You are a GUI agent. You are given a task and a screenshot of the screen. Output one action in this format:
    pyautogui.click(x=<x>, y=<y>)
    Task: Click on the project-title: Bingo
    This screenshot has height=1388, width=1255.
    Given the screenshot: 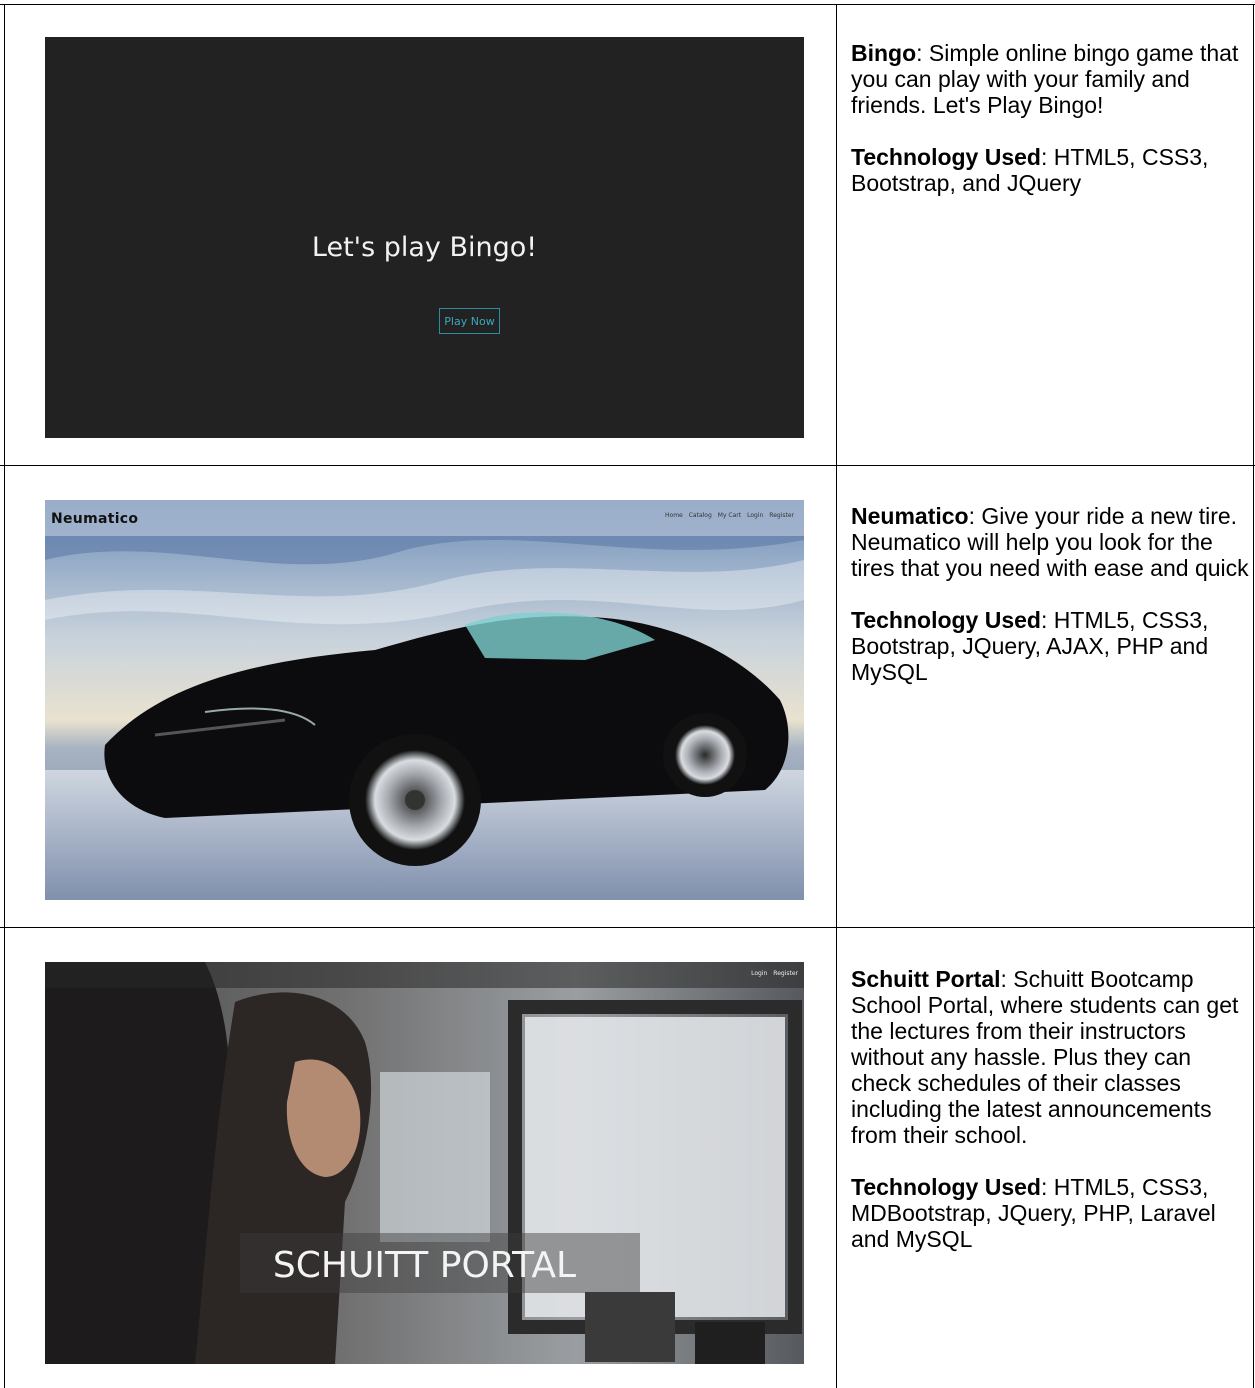 What is the action you would take?
    pyautogui.click(x=884, y=53)
    